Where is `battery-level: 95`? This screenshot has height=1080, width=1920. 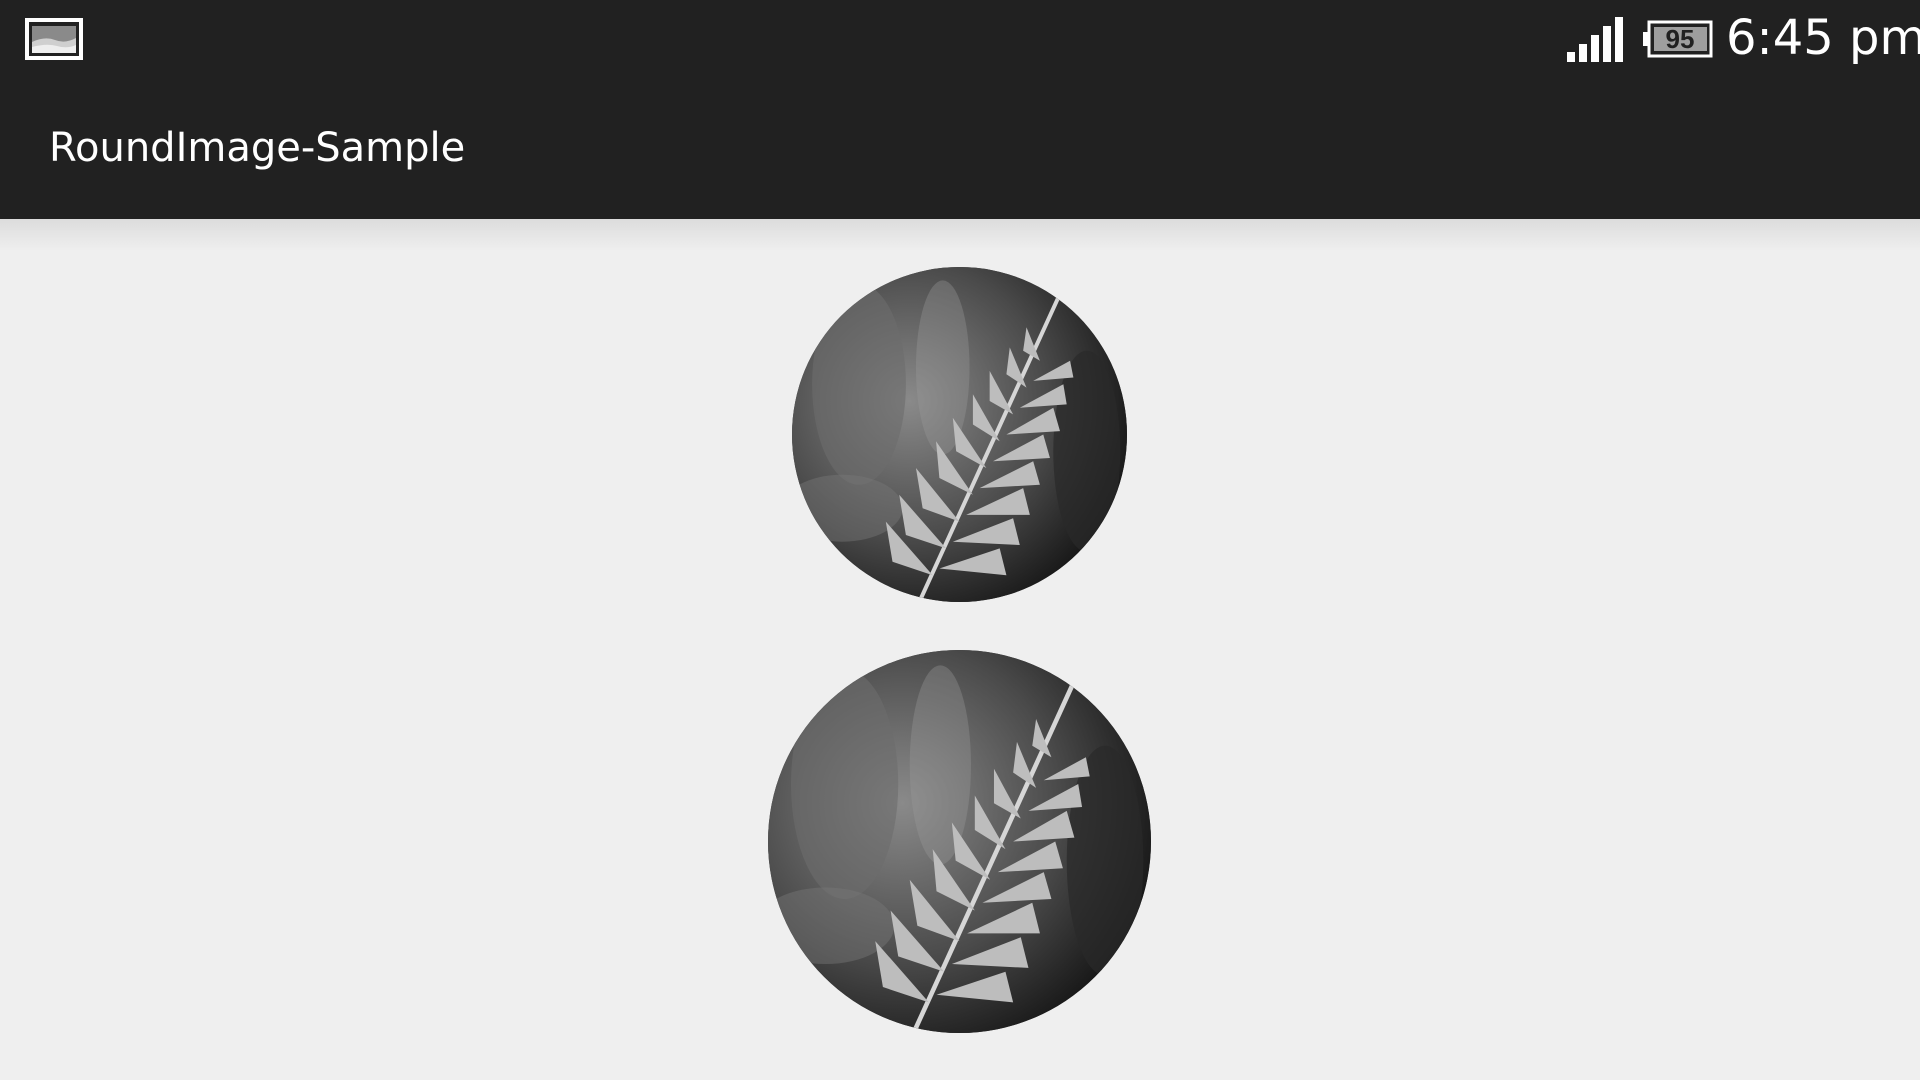 battery-level: 95 is located at coordinates (1680, 38).